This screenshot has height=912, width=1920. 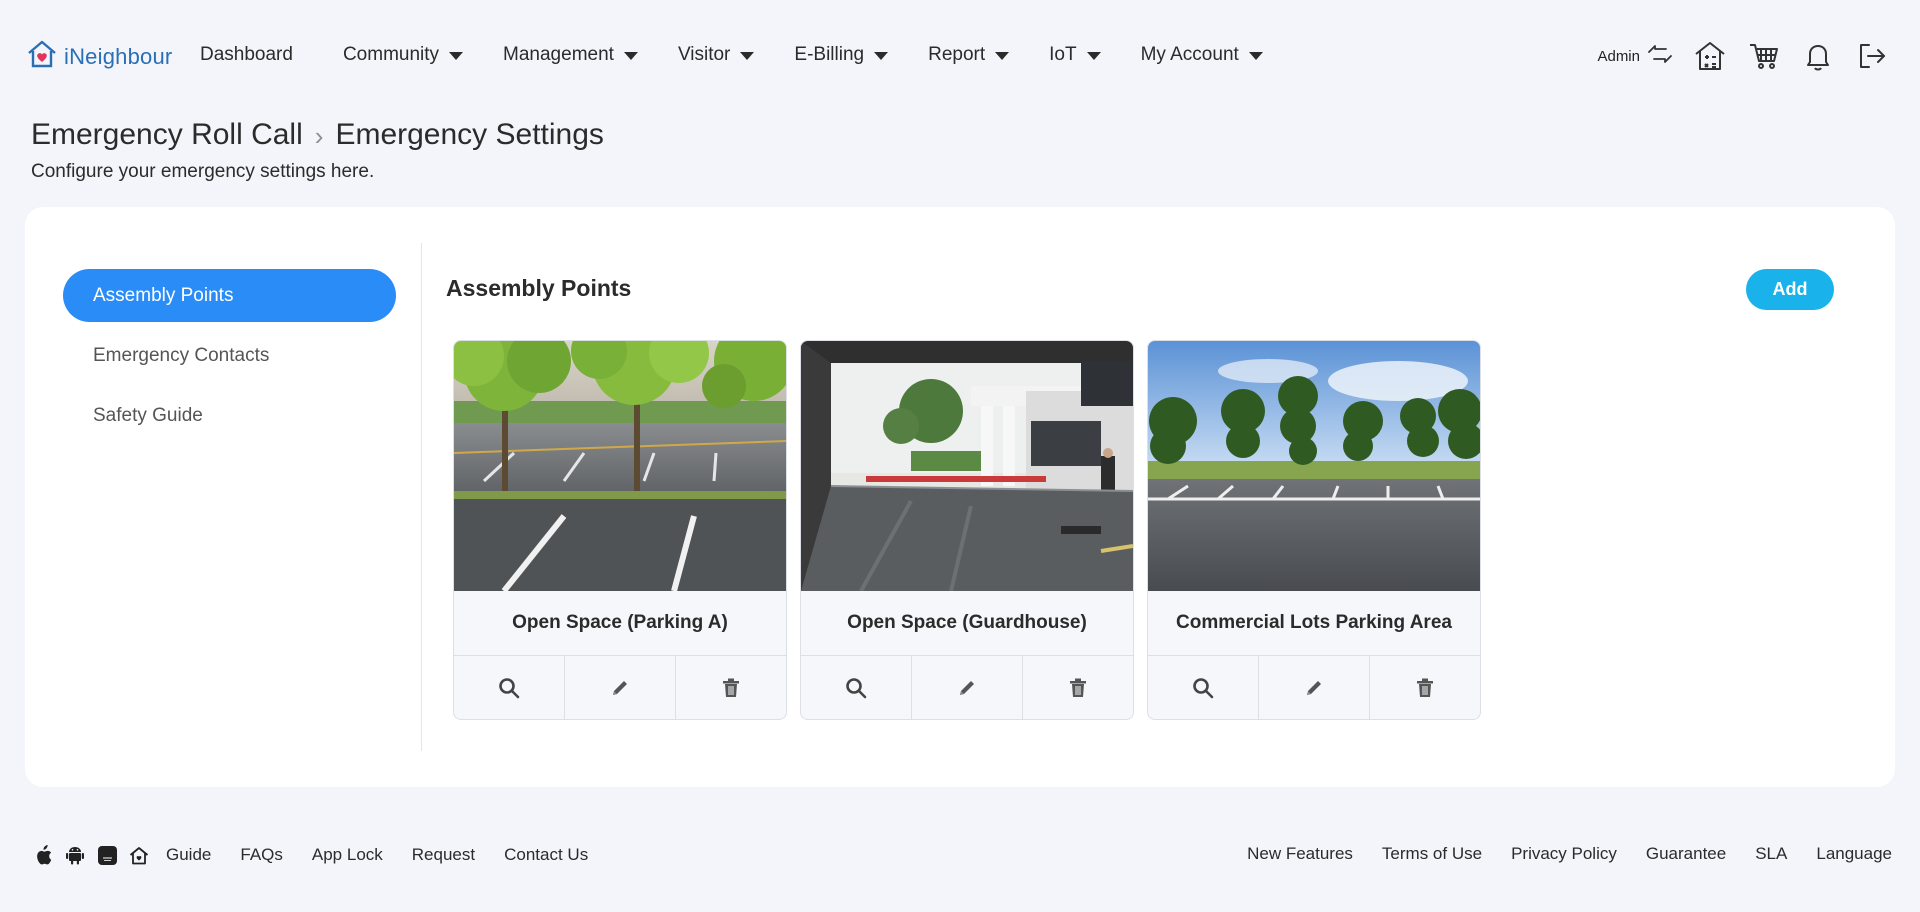 I want to click on footer-link-privacy-policy: Privacy Policy, so click(x=1564, y=854).